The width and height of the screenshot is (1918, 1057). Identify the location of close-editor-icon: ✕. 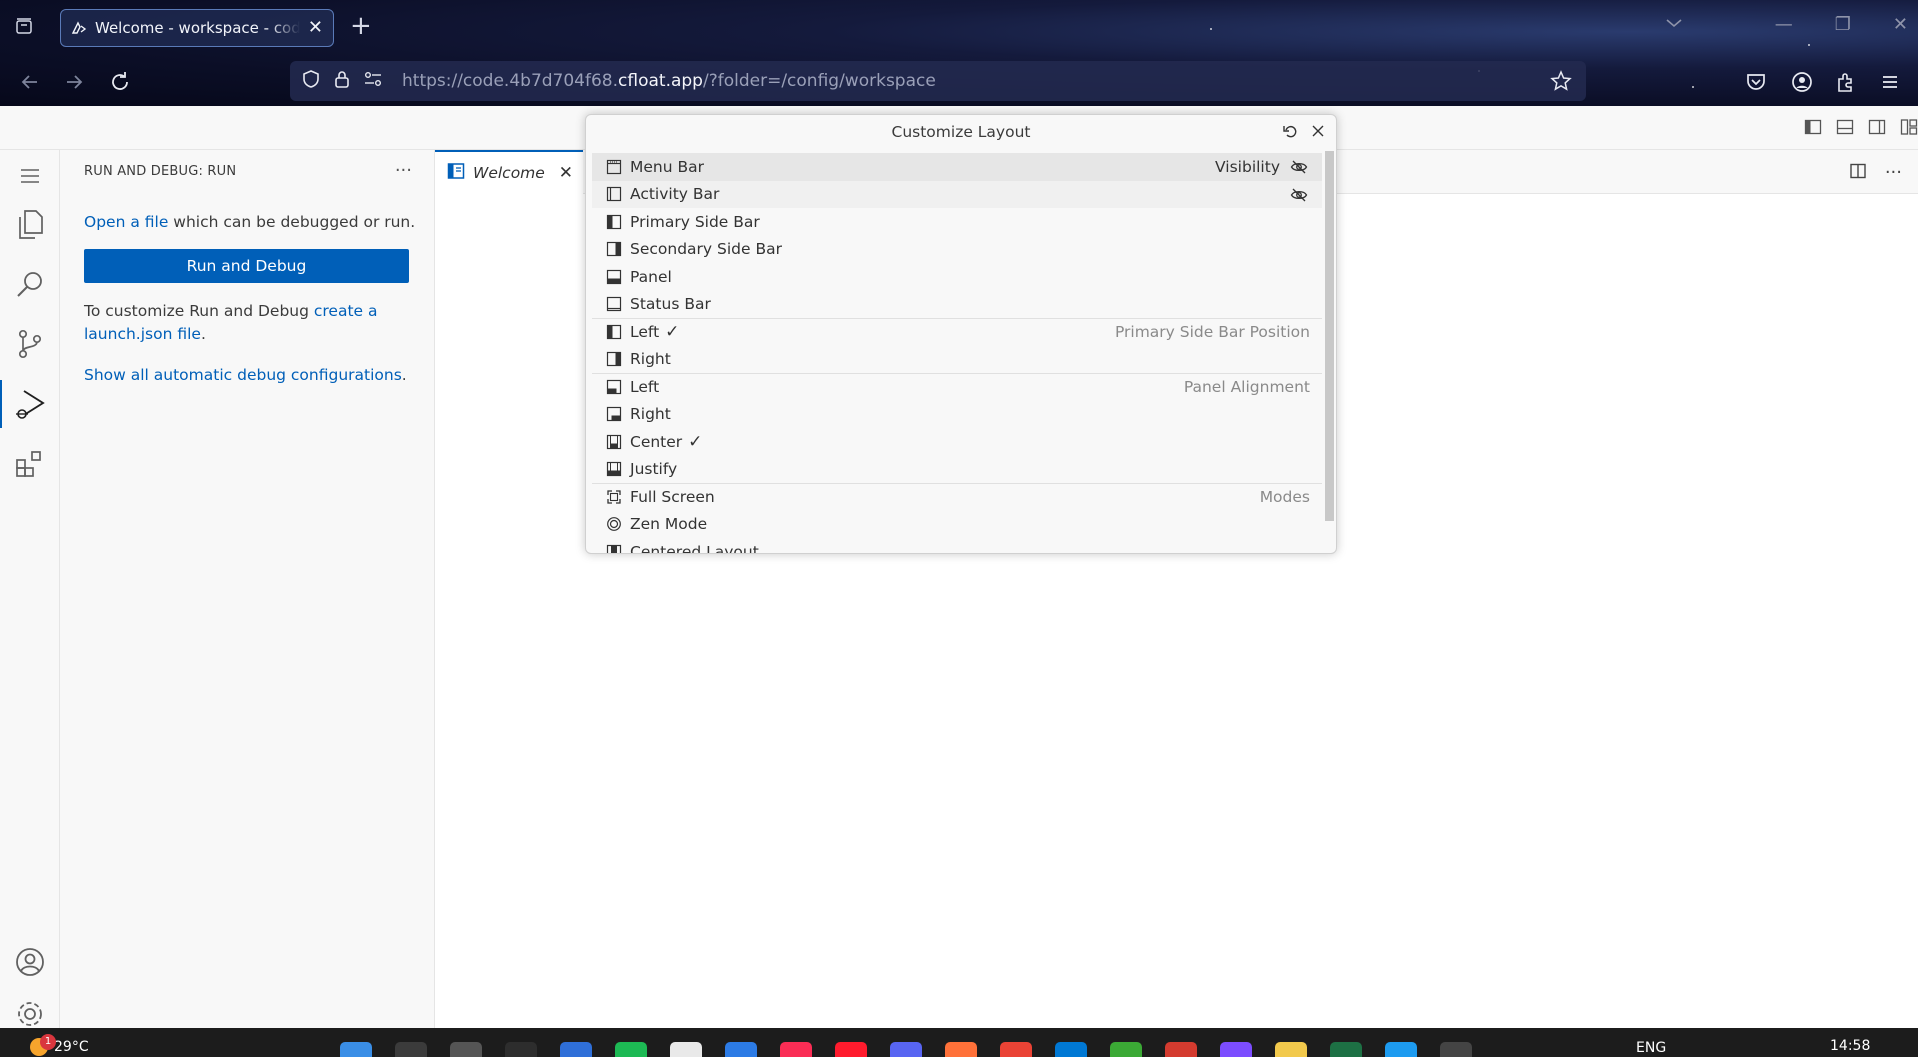
(566, 173).